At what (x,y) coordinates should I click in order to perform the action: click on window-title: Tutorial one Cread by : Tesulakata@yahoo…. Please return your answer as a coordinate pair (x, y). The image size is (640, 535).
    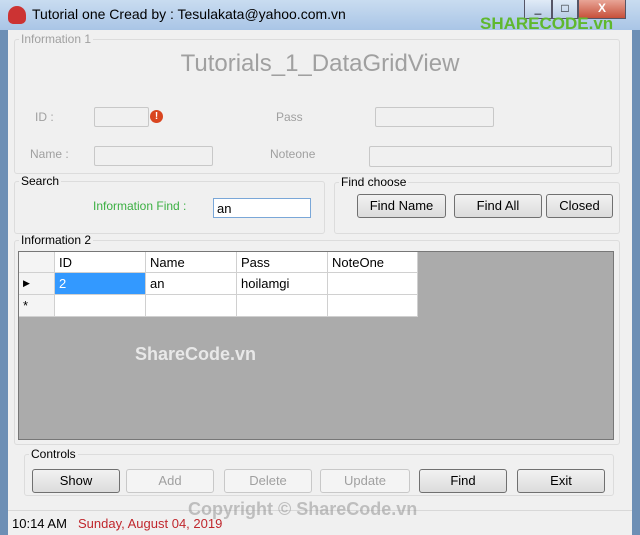
    Looking at the image, I should click on (189, 14).